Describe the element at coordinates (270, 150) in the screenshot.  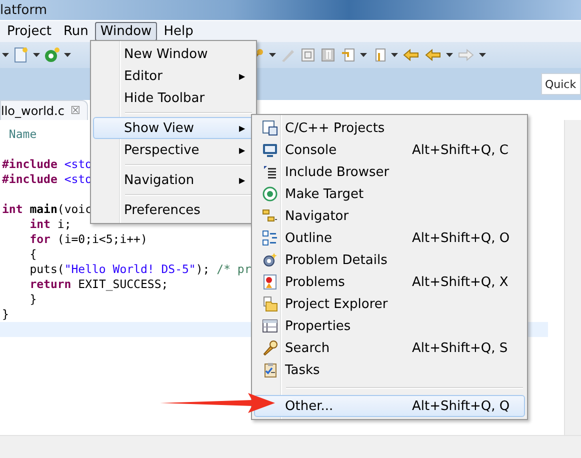
I see `monitor-icon` at that location.